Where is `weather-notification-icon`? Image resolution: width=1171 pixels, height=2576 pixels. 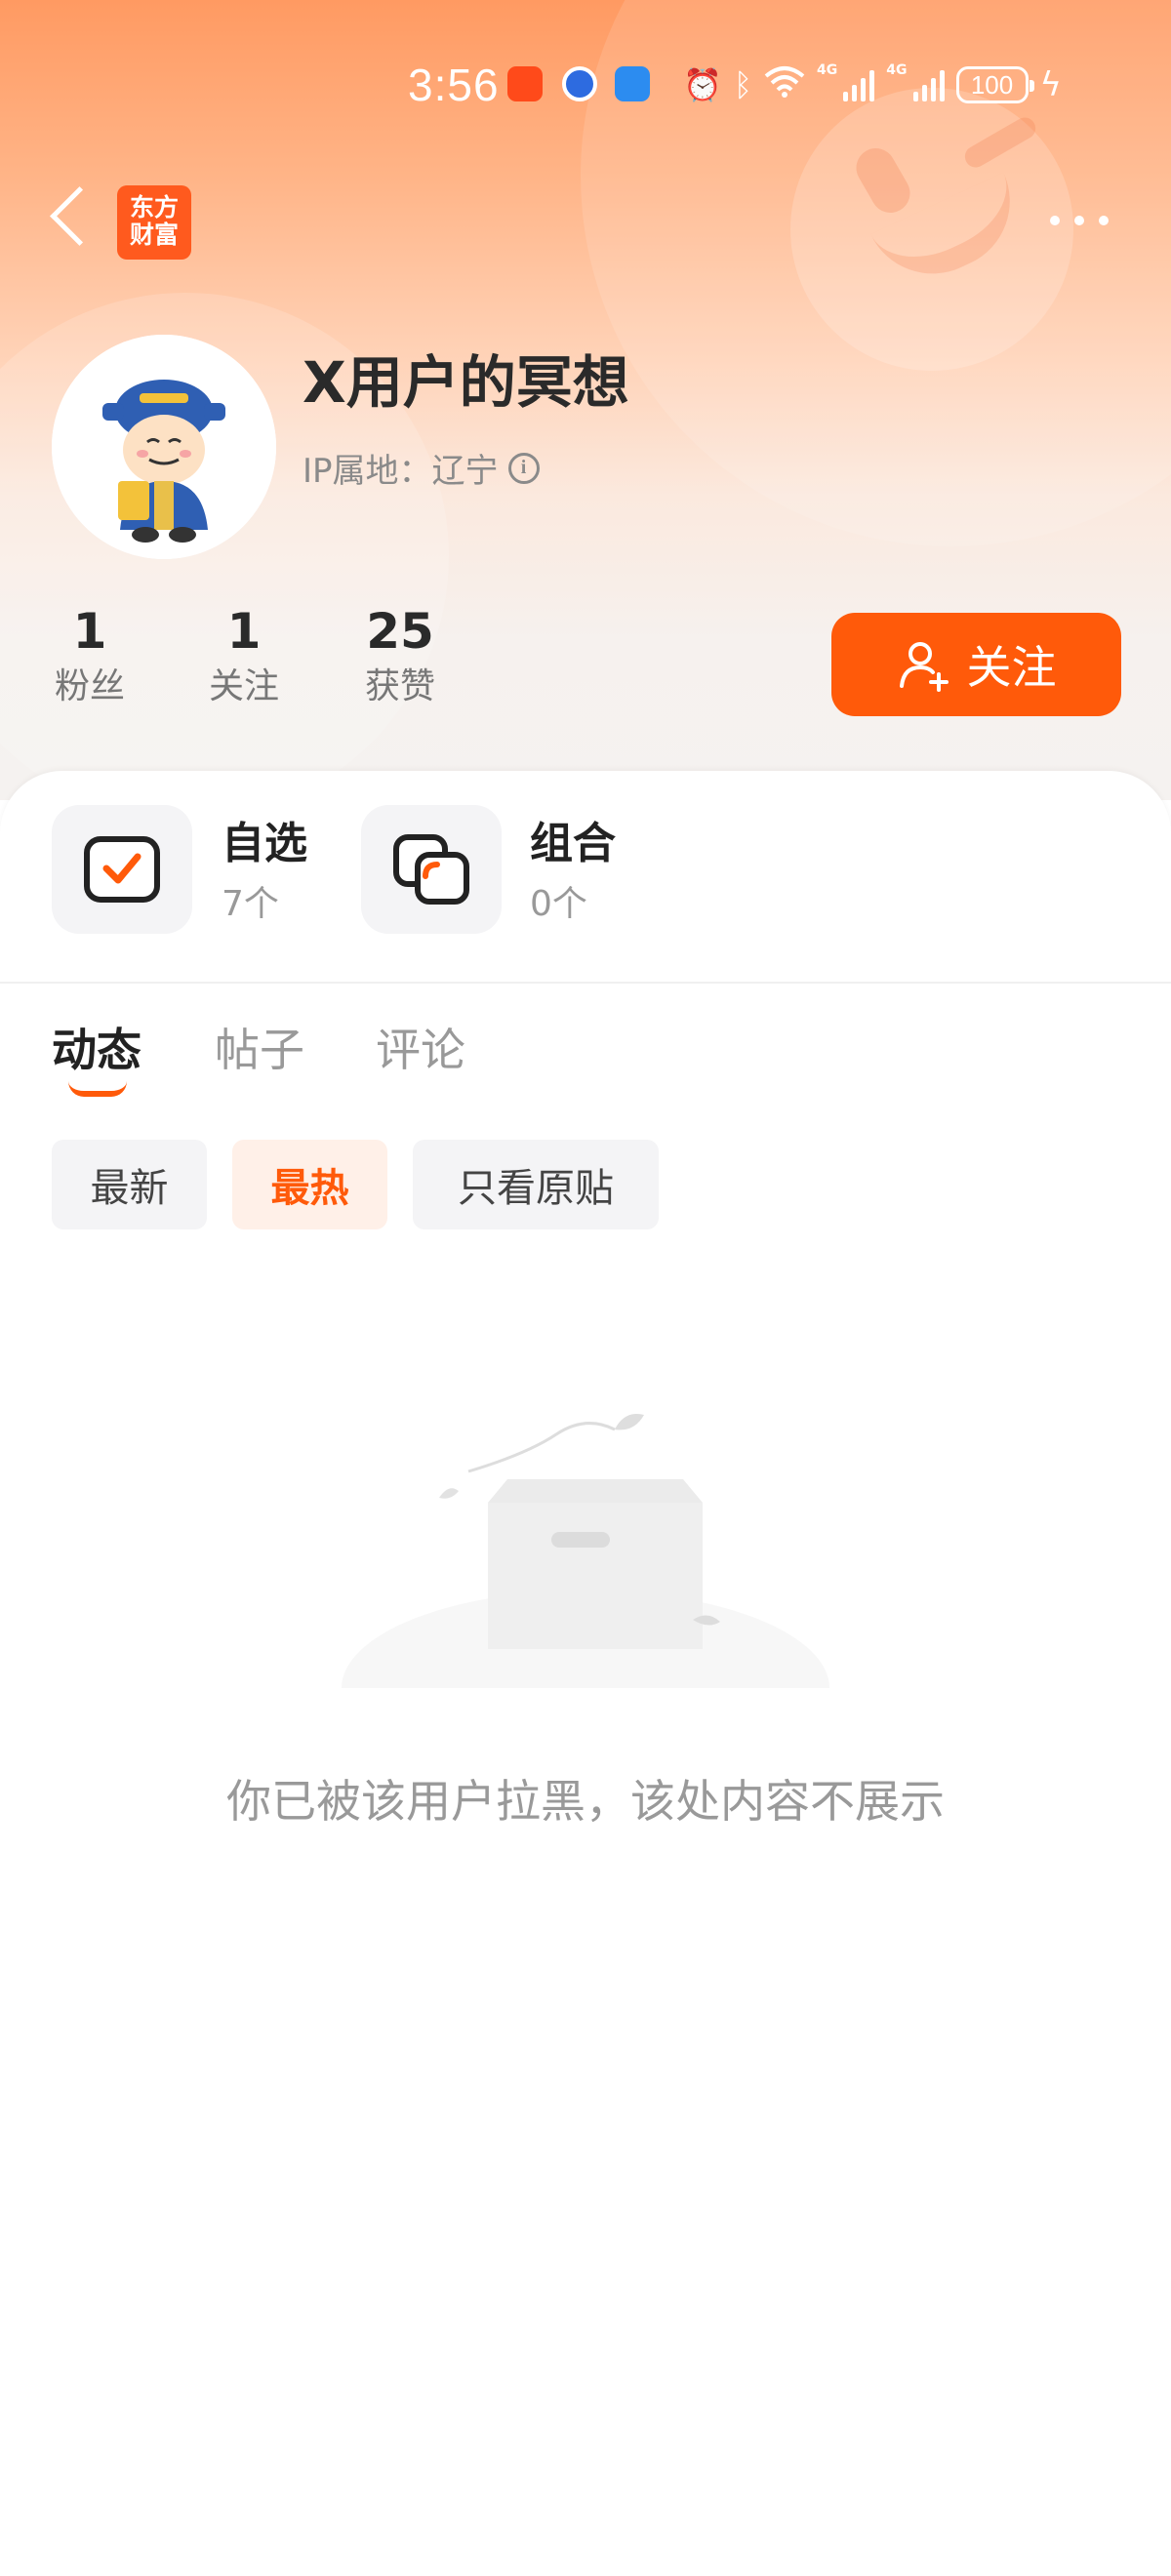 weather-notification-icon is located at coordinates (632, 83).